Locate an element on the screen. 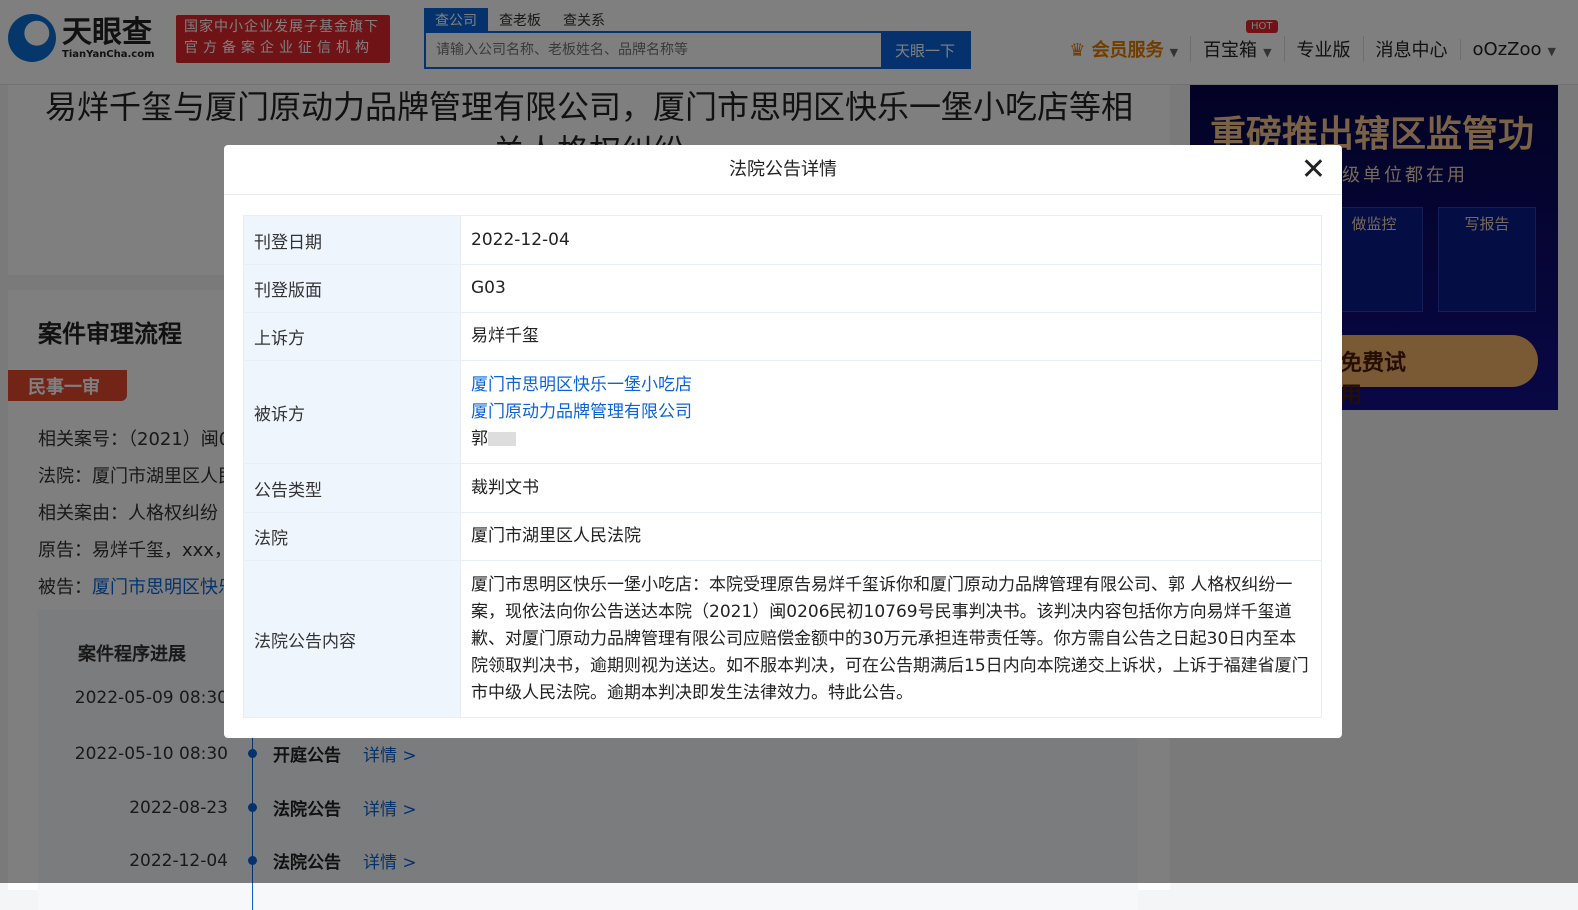  defendant-link-1: 厦门市思明区快乐一堡小吃店 is located at coordinates (891, 385).